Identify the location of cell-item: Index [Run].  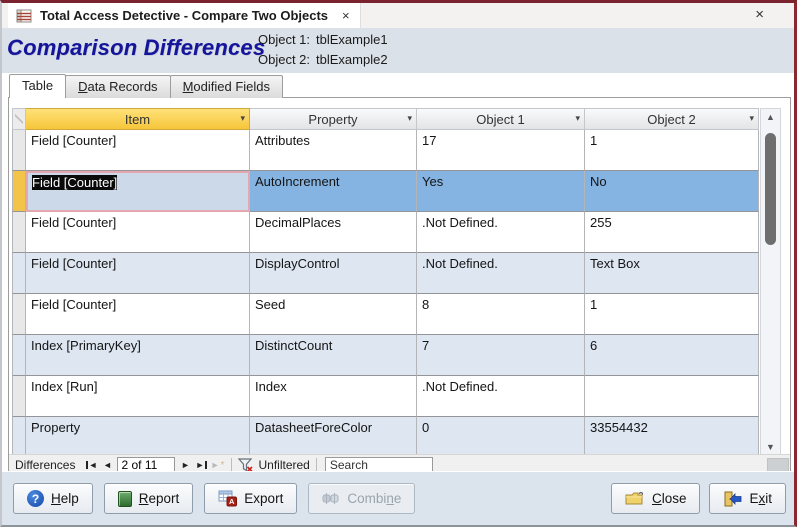
(138, 396).